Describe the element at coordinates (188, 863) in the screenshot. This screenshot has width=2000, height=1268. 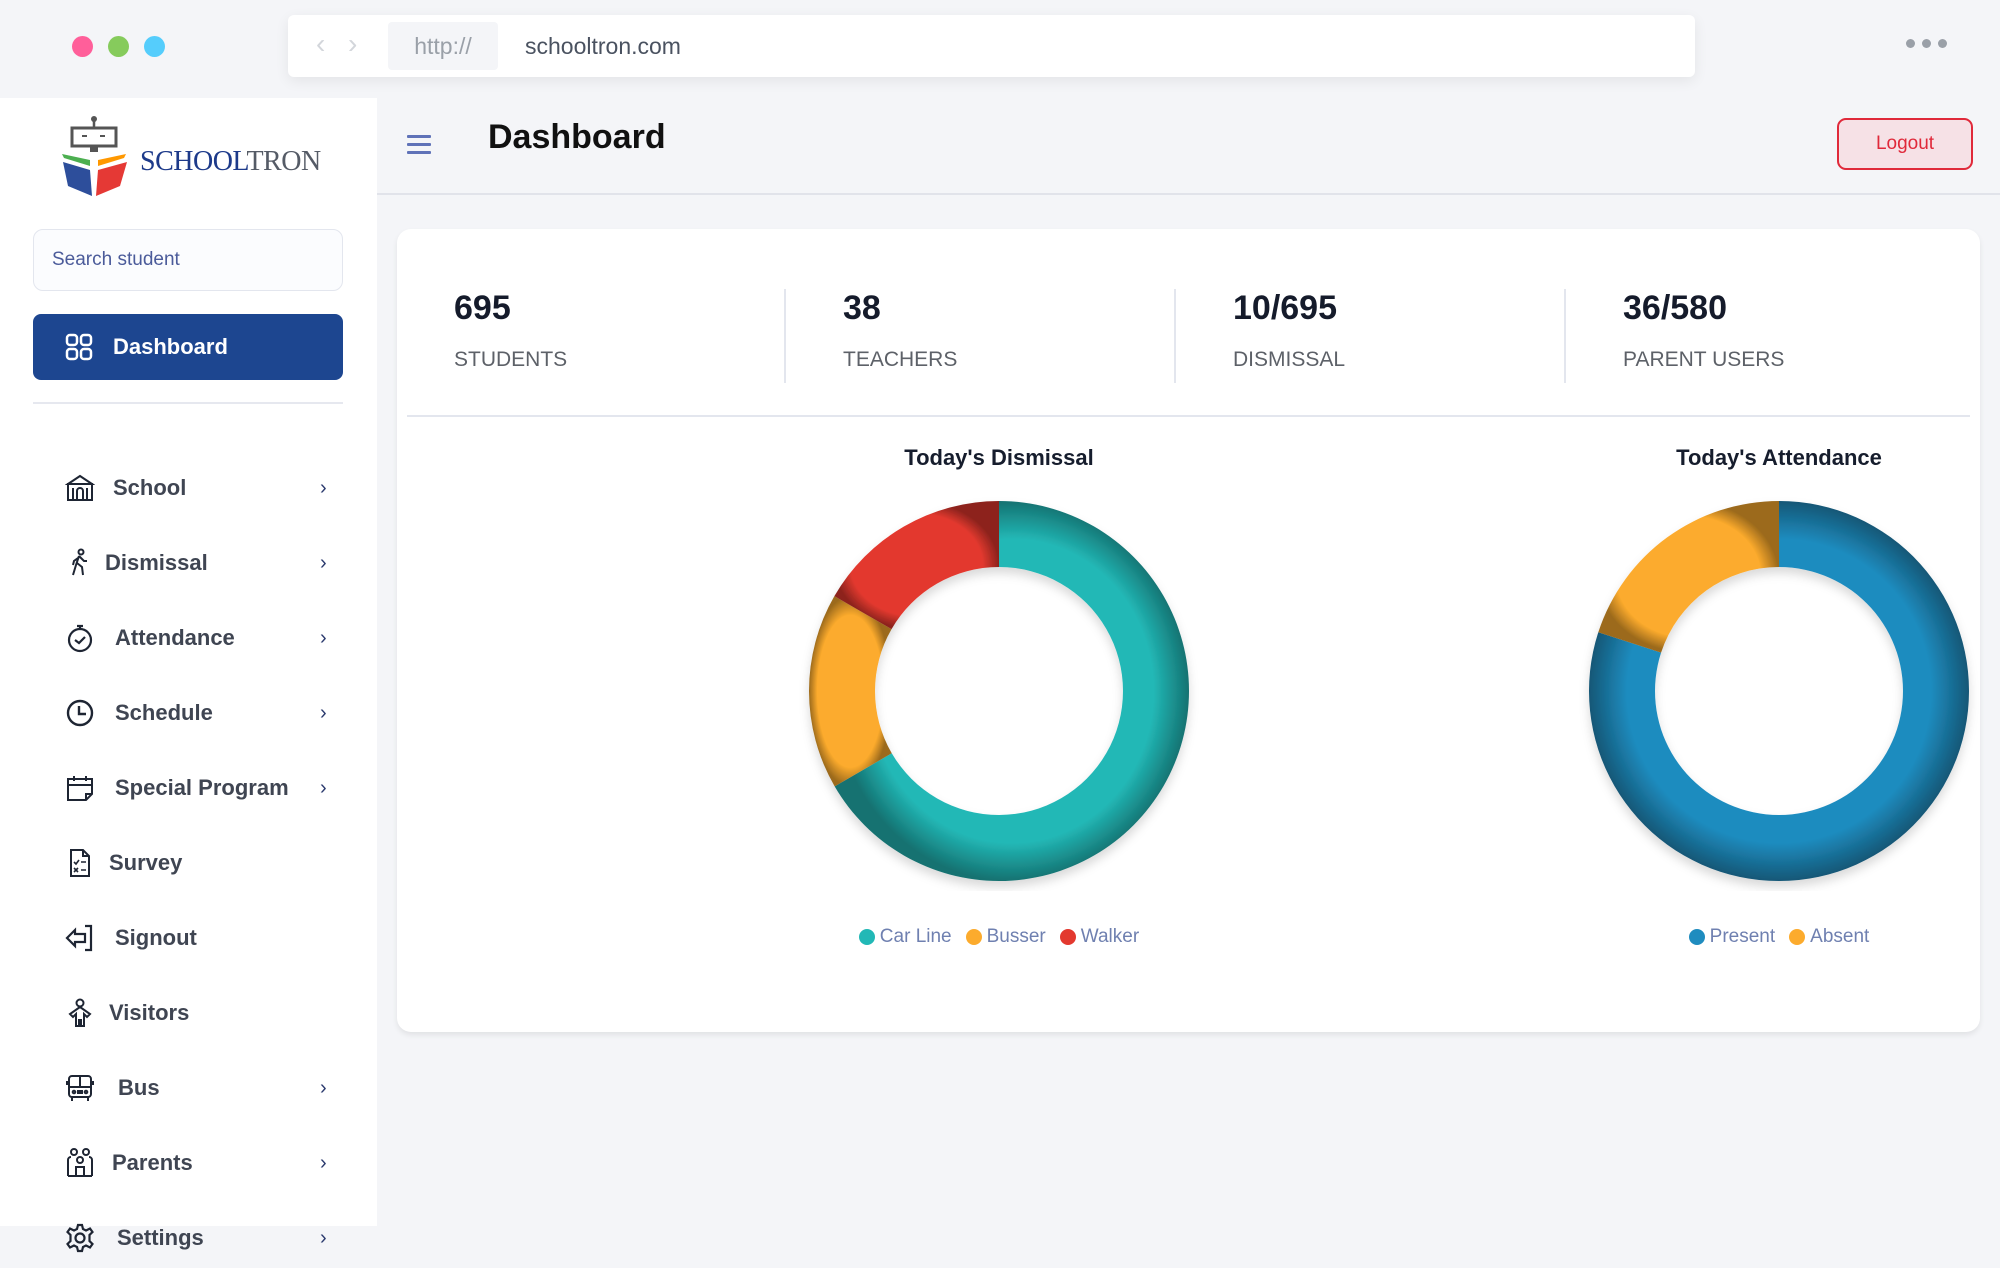
I see `sidebar-item-survey: Survey` at that location.